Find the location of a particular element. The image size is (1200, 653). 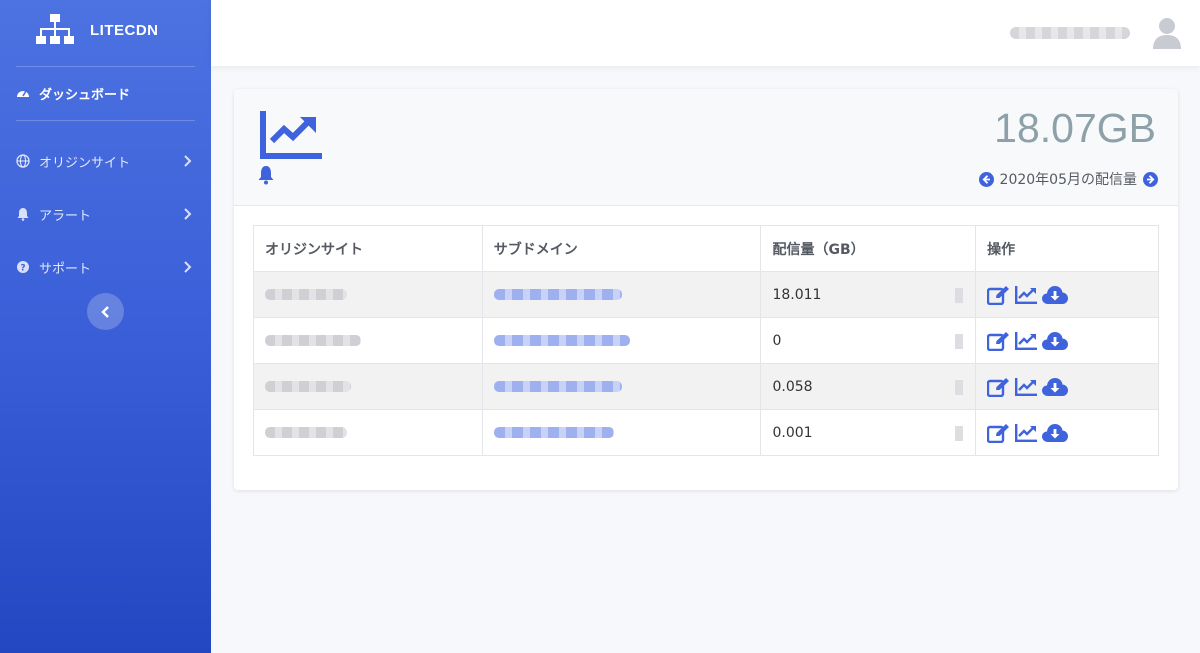

gauge-icon is located at coordinates (23, 93).